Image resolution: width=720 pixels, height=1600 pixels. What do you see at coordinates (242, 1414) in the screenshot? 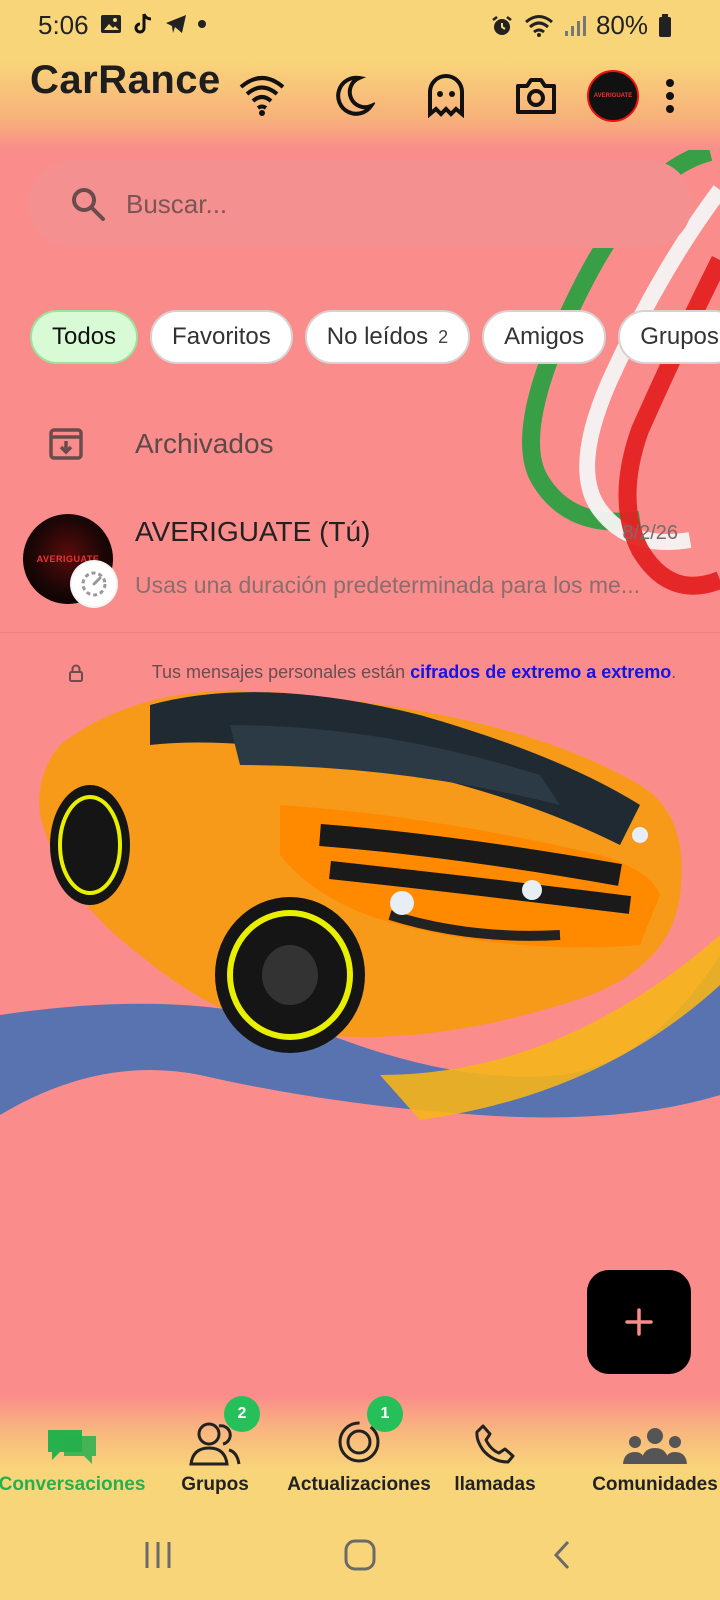
I see `nav-badge: 2` at bounding box center [242, 1414].